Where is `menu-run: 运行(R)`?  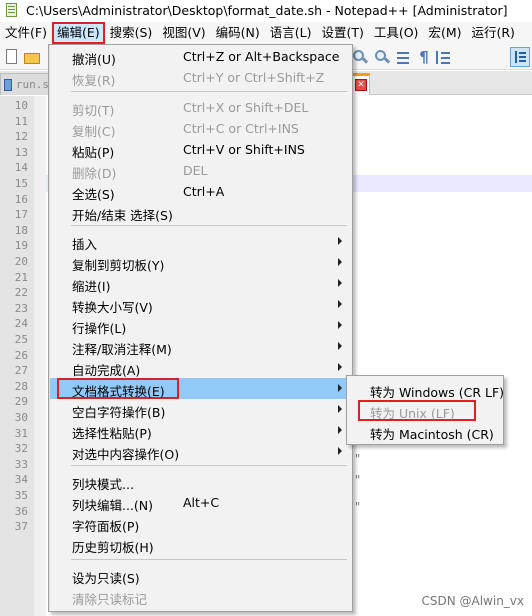 menu-run: 运行(R) is located at coordinates (492, 33).